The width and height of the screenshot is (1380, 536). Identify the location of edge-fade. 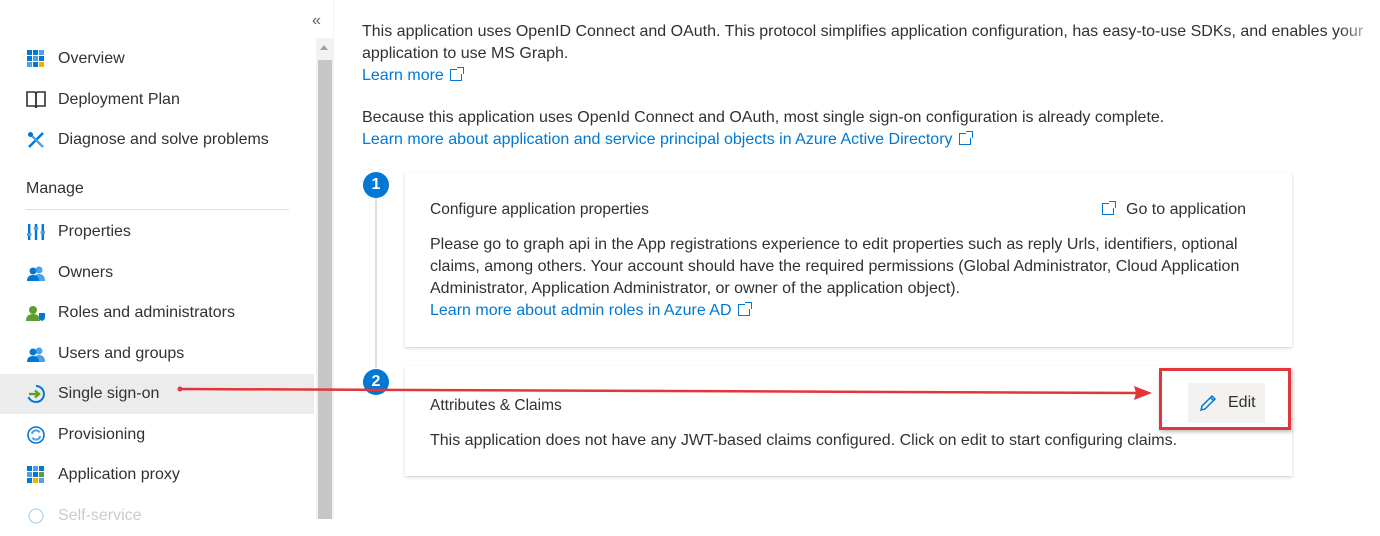
(1360, 40).